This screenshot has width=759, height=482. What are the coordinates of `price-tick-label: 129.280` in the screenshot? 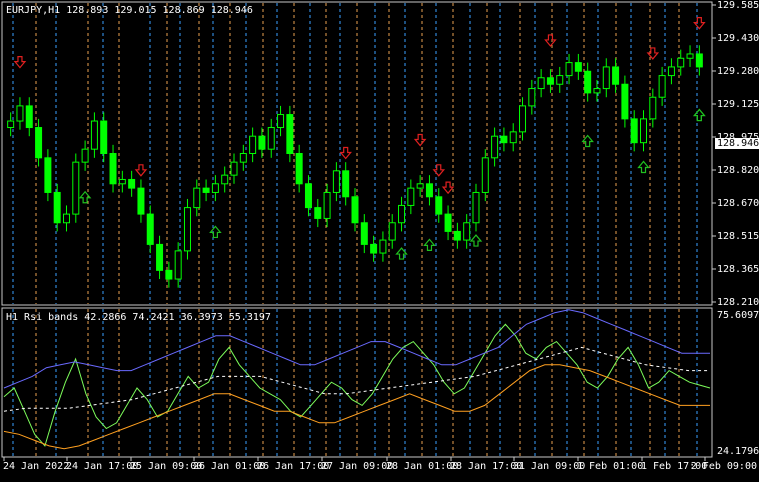 It's located at (738, 71).